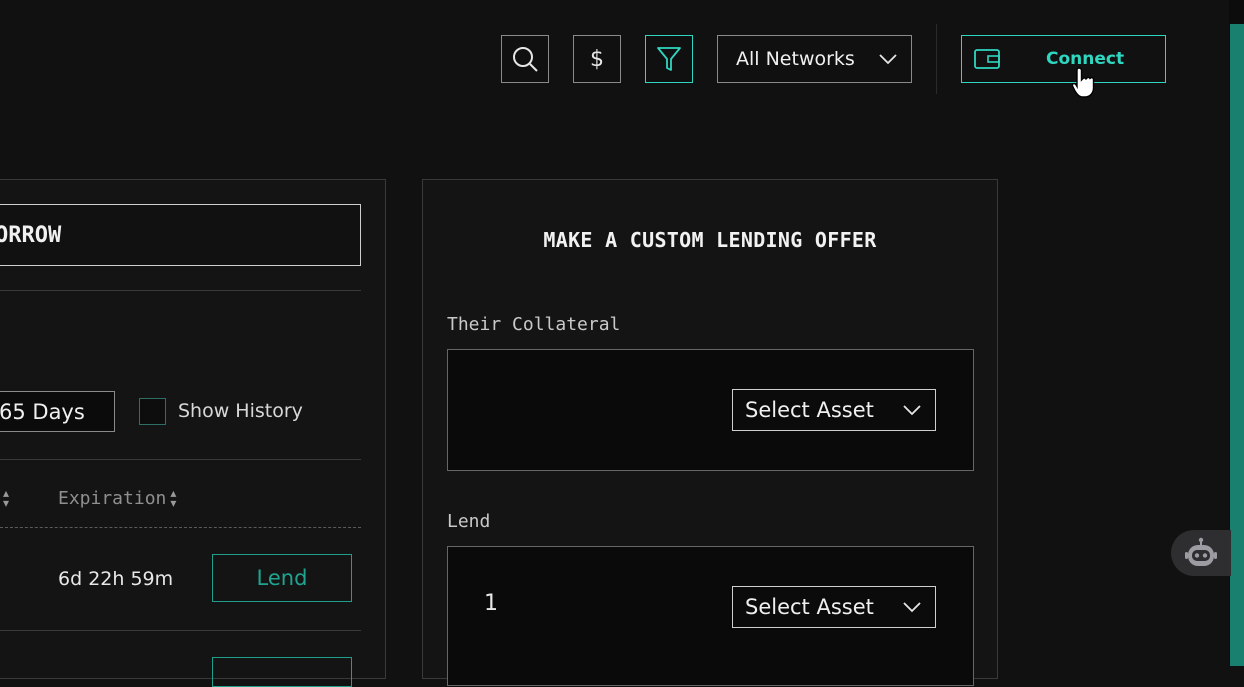 This screenshot has height=687, width=1244. What do you see at coordinates (112, 498) in the screenshot?
I see `column-header-expiration-label: Expiration` at bounding box center [112, 498].